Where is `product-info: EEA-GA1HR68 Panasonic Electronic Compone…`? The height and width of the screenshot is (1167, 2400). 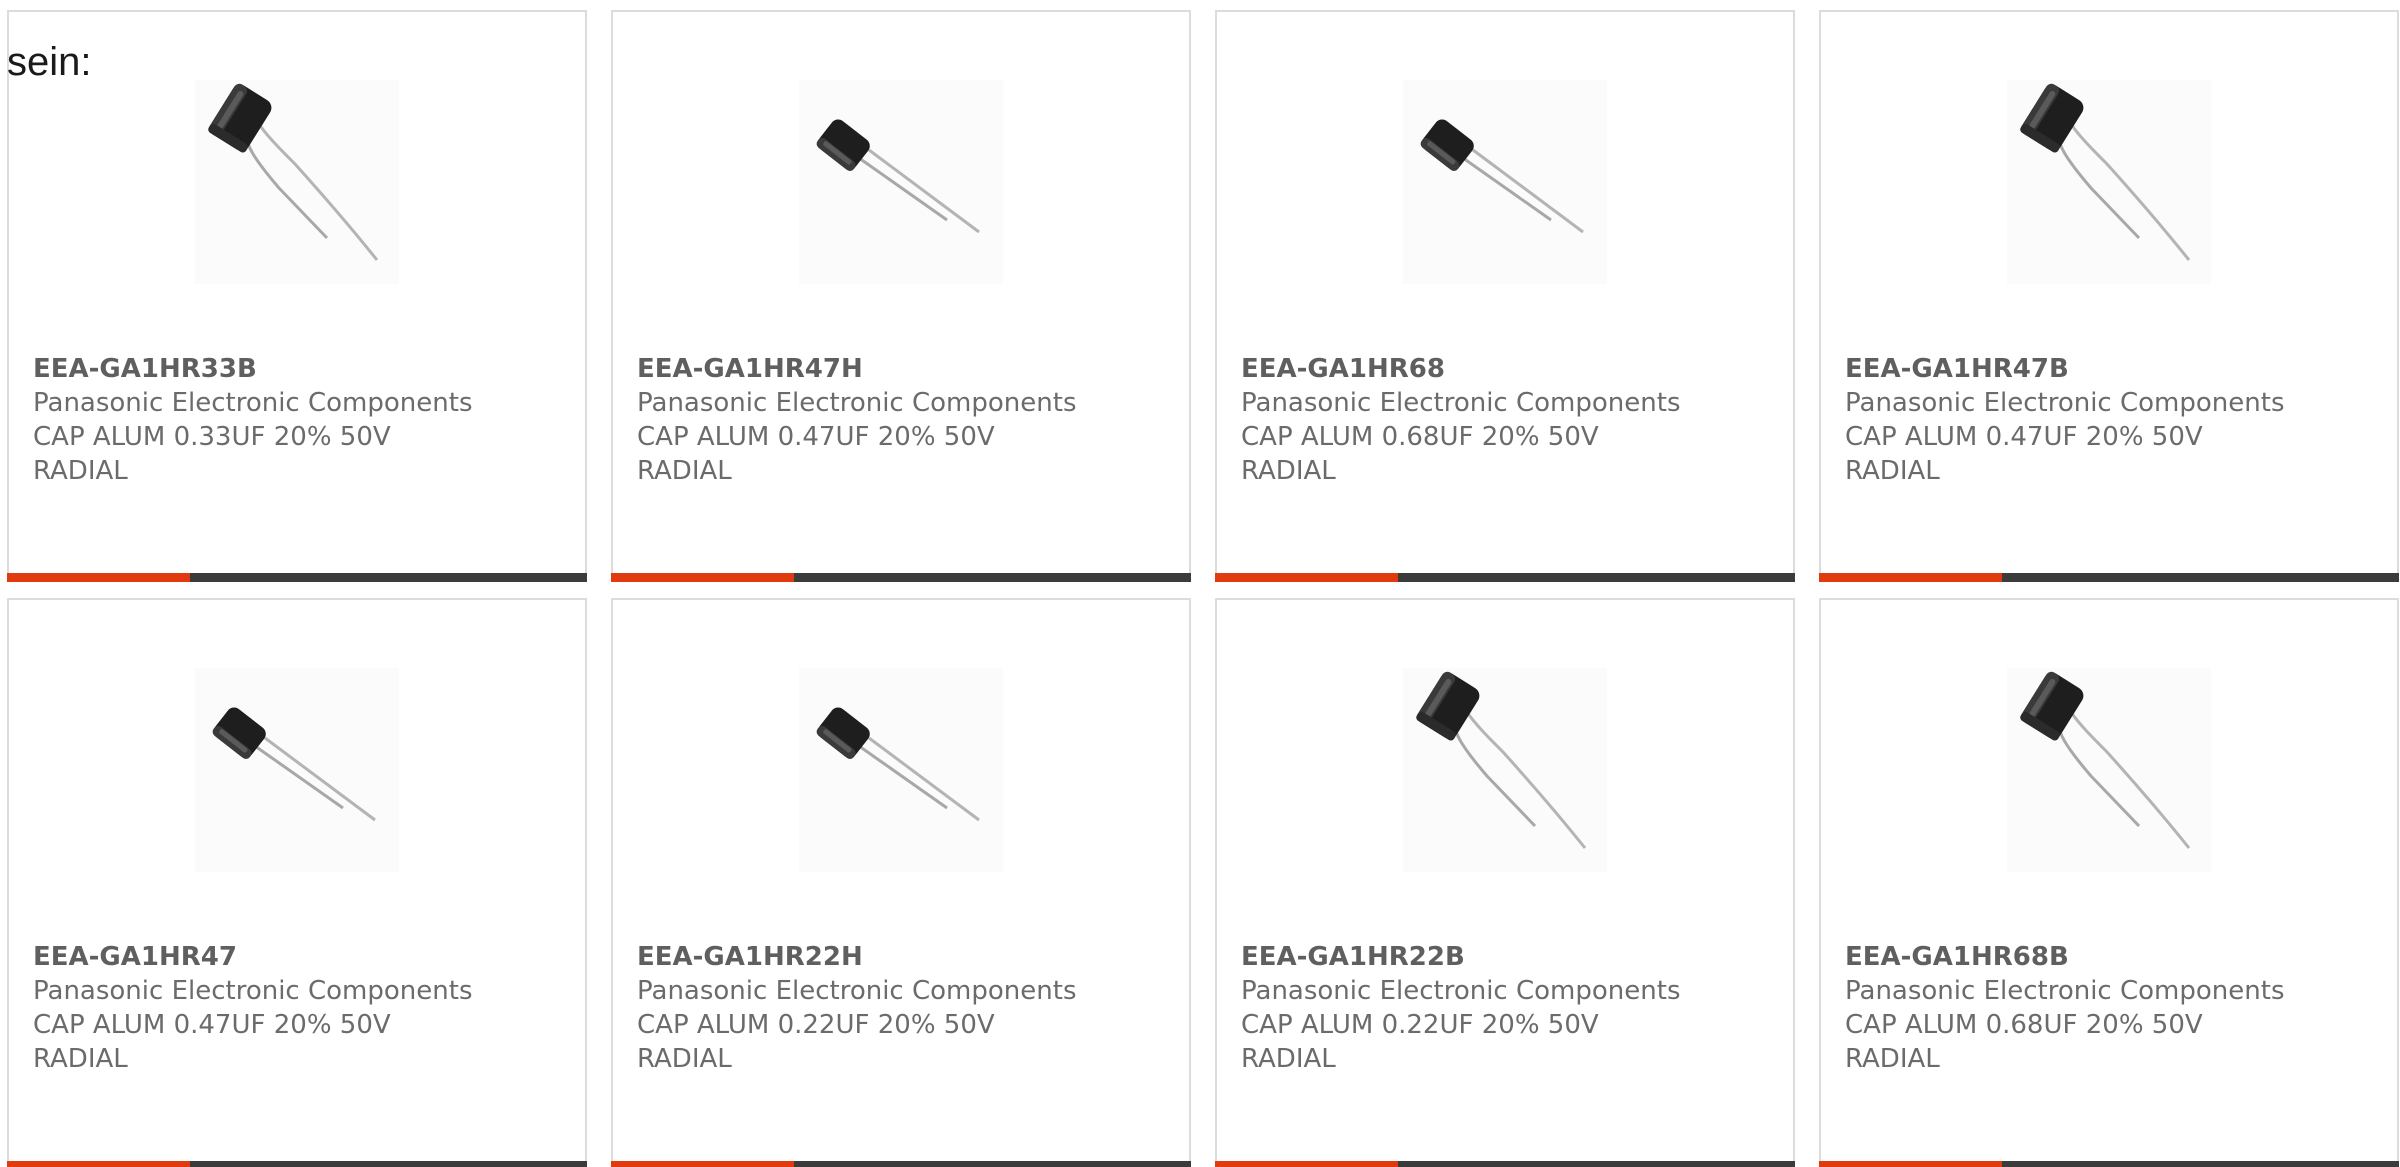 product-info: EEA-GA1HR68 Panasonic Electronic Compone… is located at coordinates (1505, 420).